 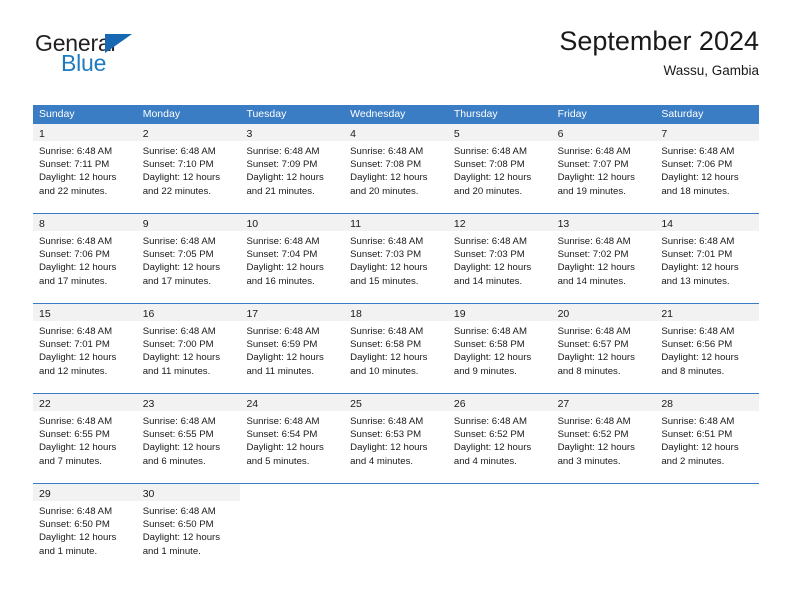 I want to click on daylight-text-line2: and 10 minutes., so click(x=384, y=371).